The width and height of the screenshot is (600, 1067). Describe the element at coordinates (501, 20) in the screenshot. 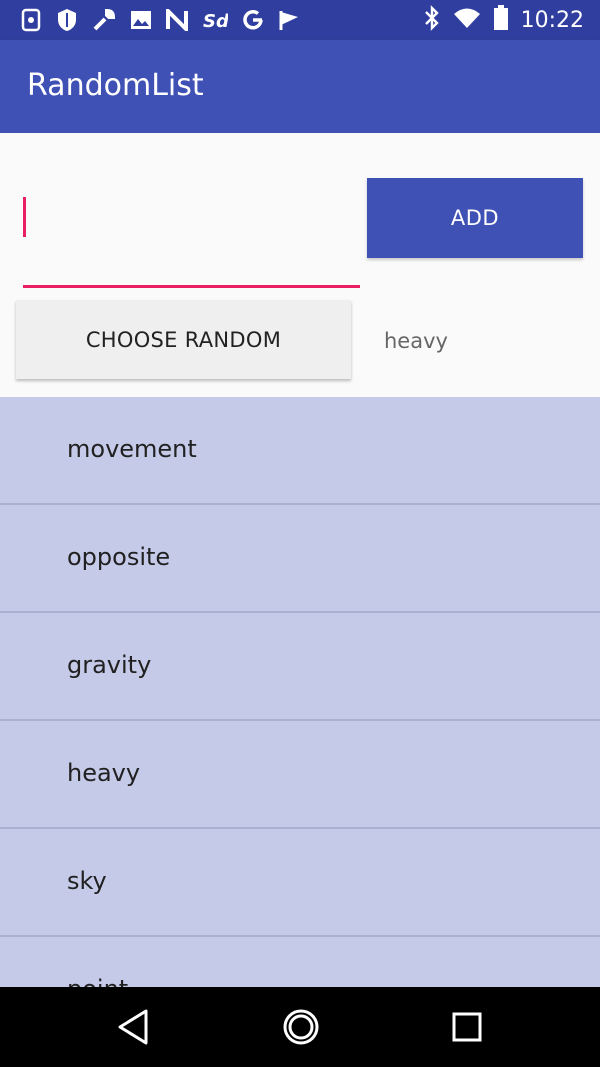

I see `battery-icon` at that location.